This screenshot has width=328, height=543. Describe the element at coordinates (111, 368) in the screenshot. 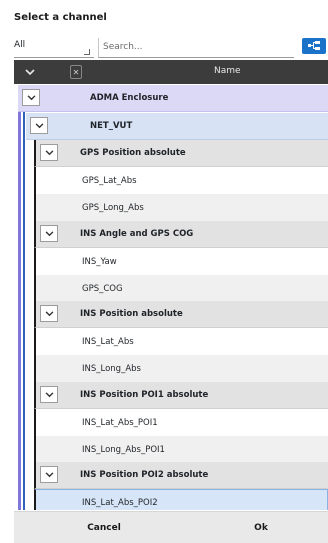

I see `channel-item-label: INS_Long_Abs` at that location.